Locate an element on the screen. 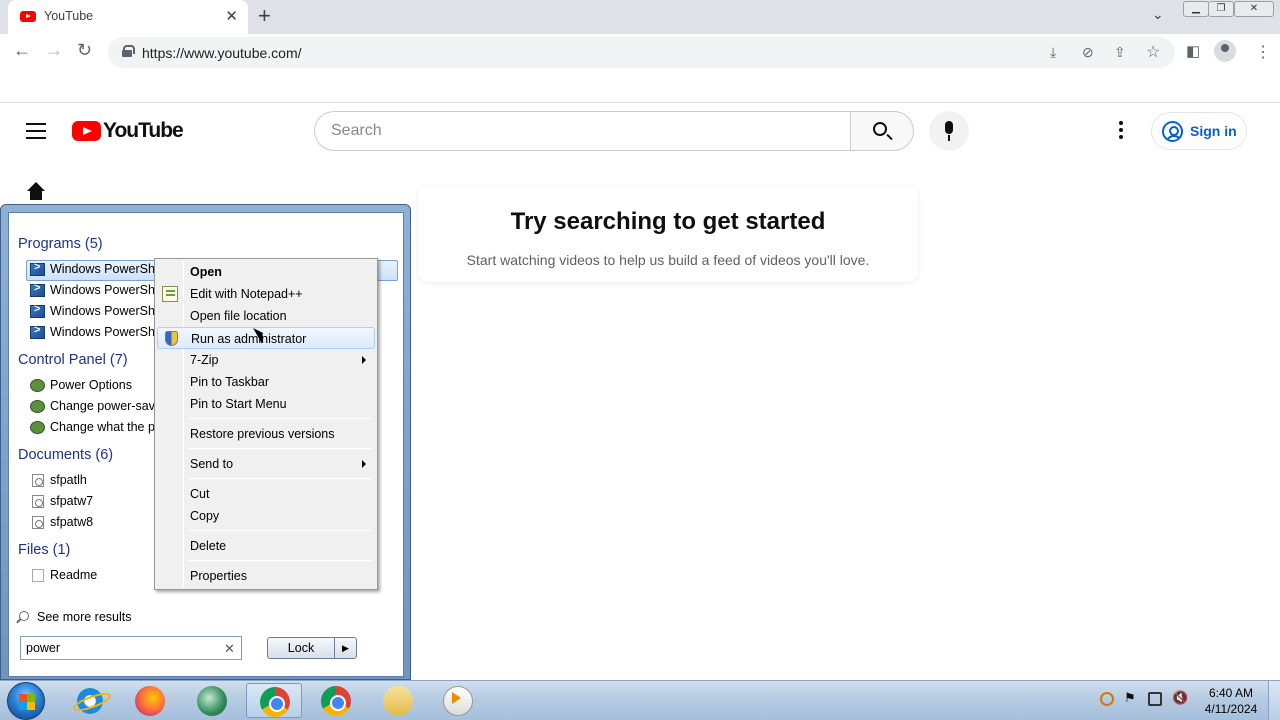 This screenshot has width=1280, height=720. clock-date: 4/11/2024 is located at coordinates (1231, 709).